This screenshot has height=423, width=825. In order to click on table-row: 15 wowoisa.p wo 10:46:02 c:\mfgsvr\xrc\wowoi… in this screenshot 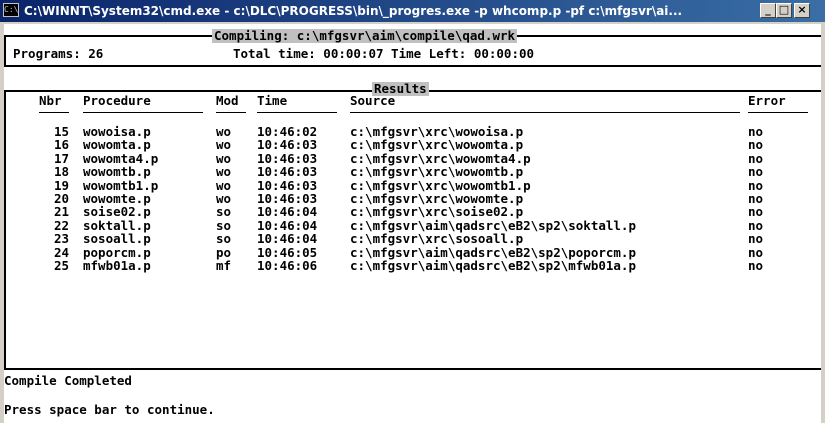, I will do `click(412, 131)`.